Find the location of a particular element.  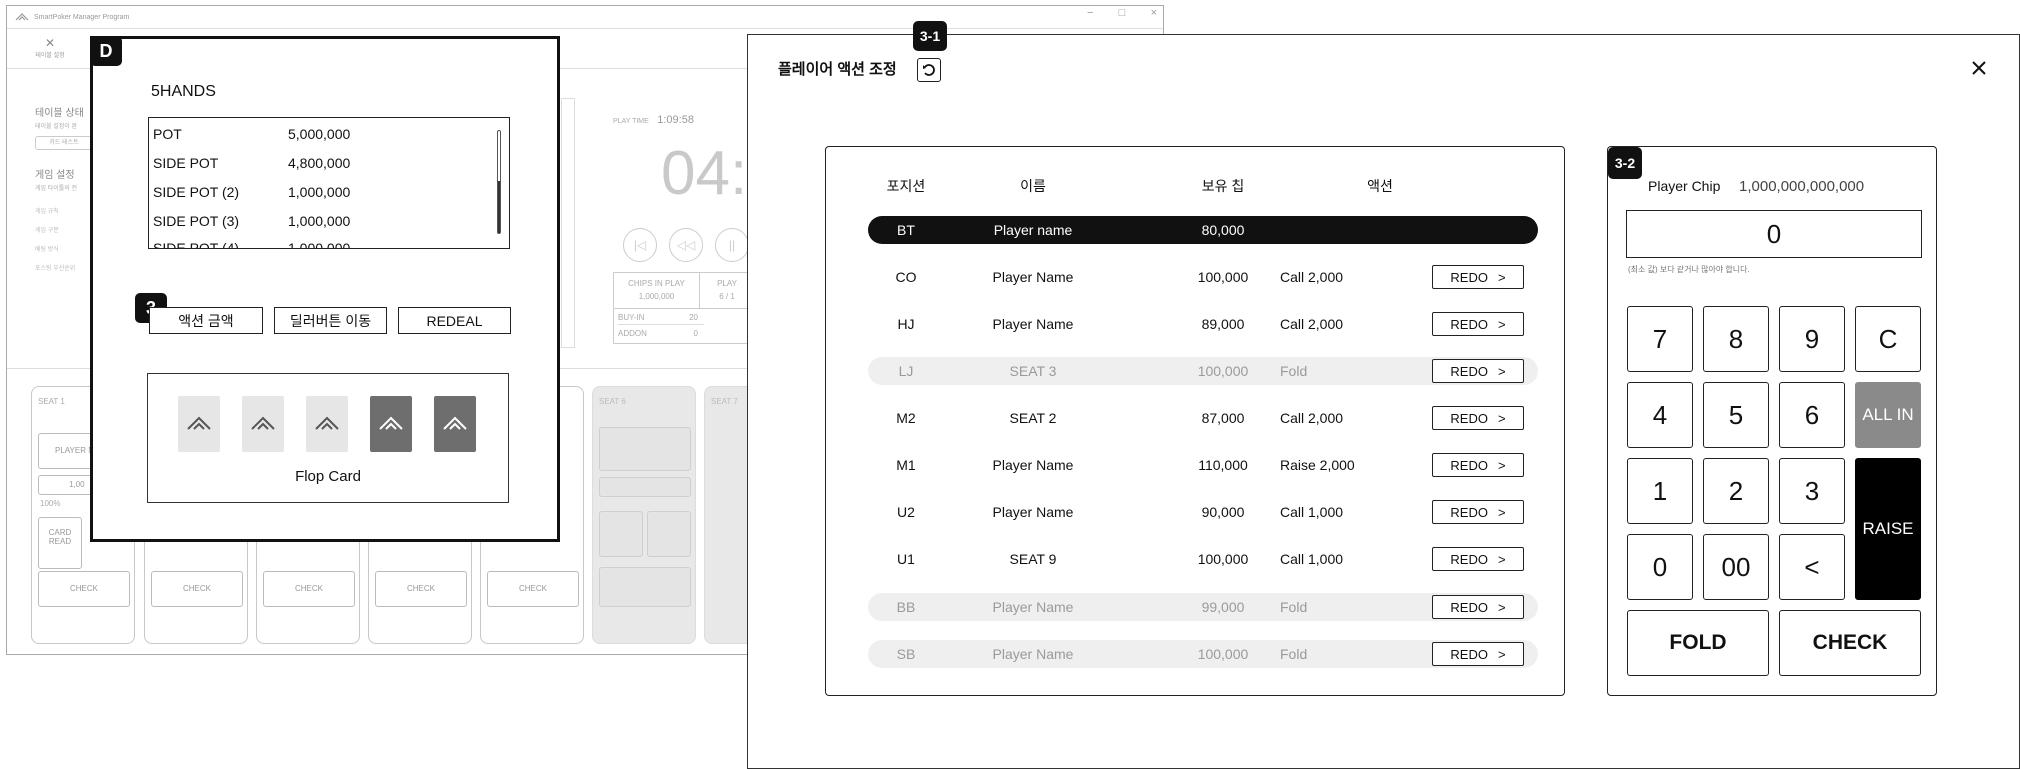

minimize-icon: − is located at coordinates (1090, 13).